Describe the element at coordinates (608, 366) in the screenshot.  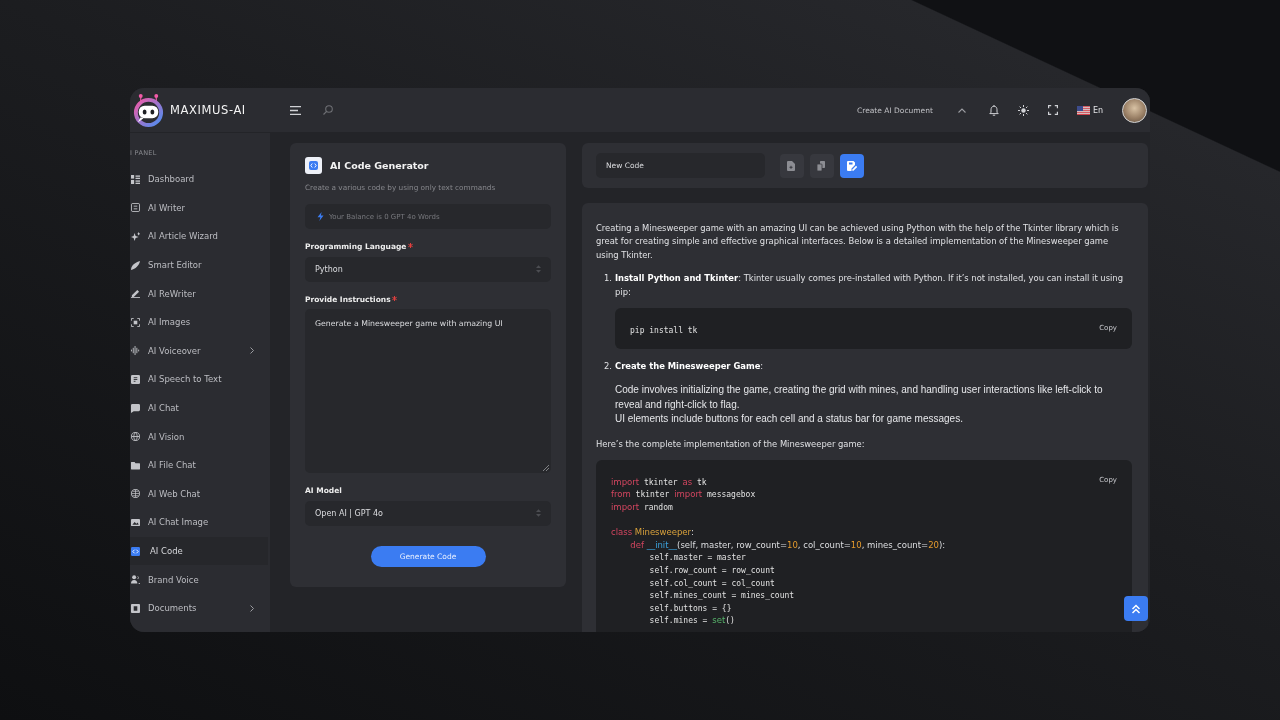
I see `list-number: 2.` at that location.